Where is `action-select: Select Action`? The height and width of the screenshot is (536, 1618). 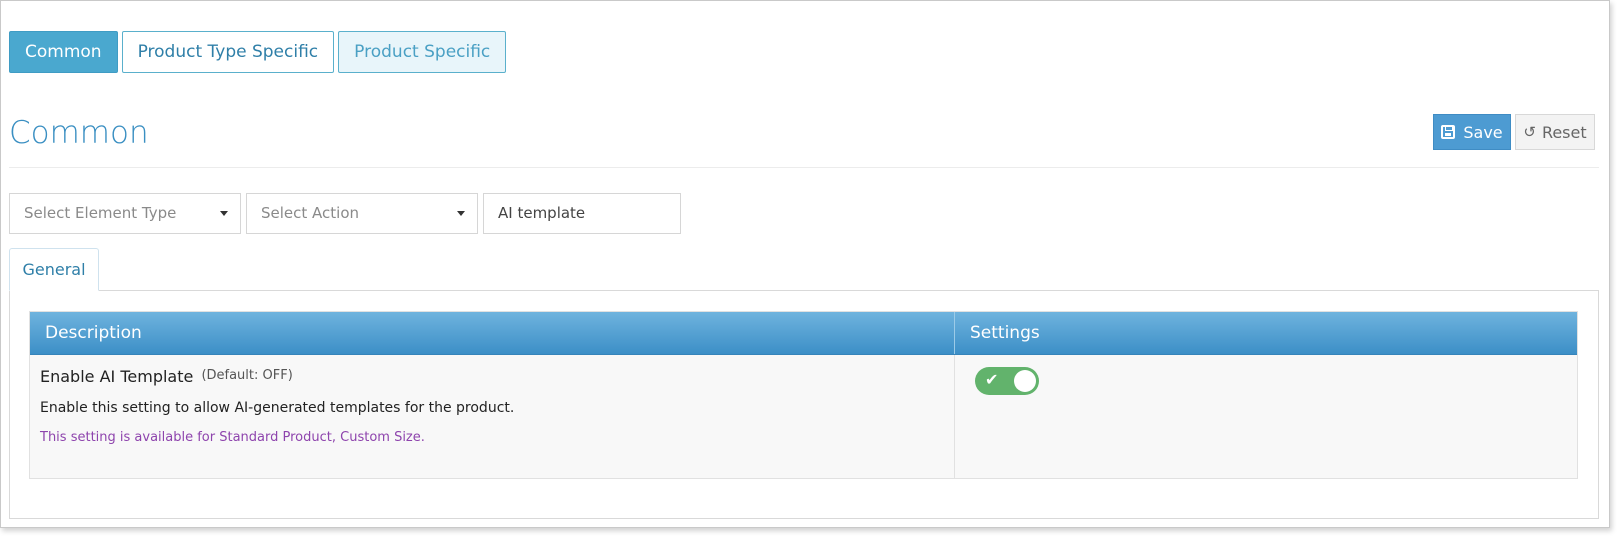 action-select: Select Action is located at coordinates (362, 213).